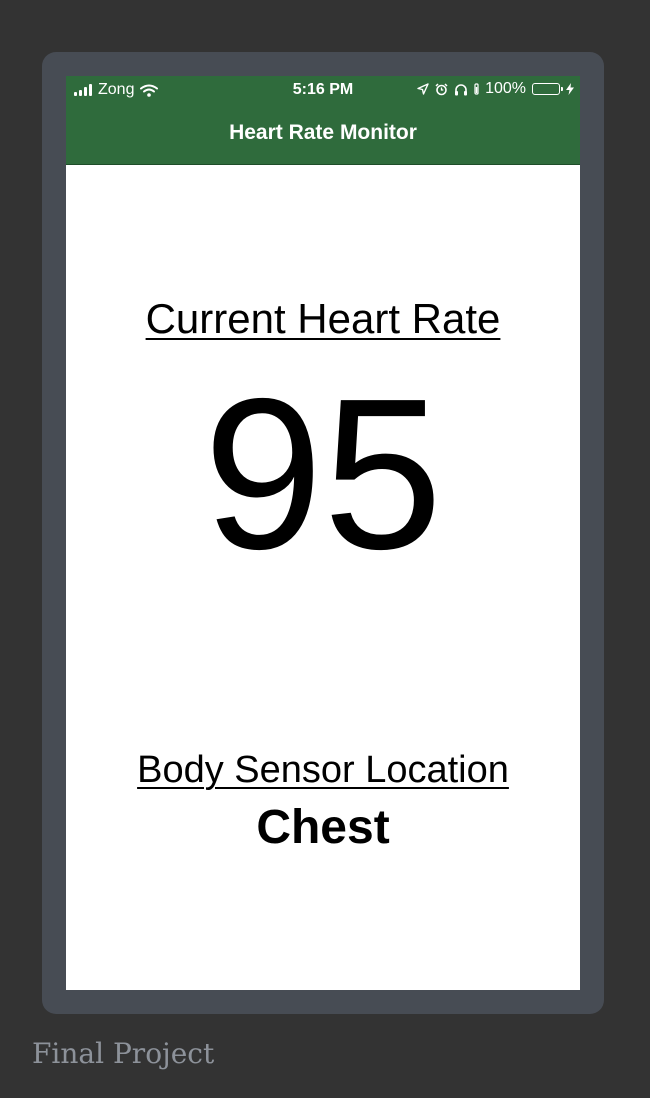 The width and height of the screenshot is (650, 1098). I want to click on sensor-location-value: Chest, so click(323, 827).